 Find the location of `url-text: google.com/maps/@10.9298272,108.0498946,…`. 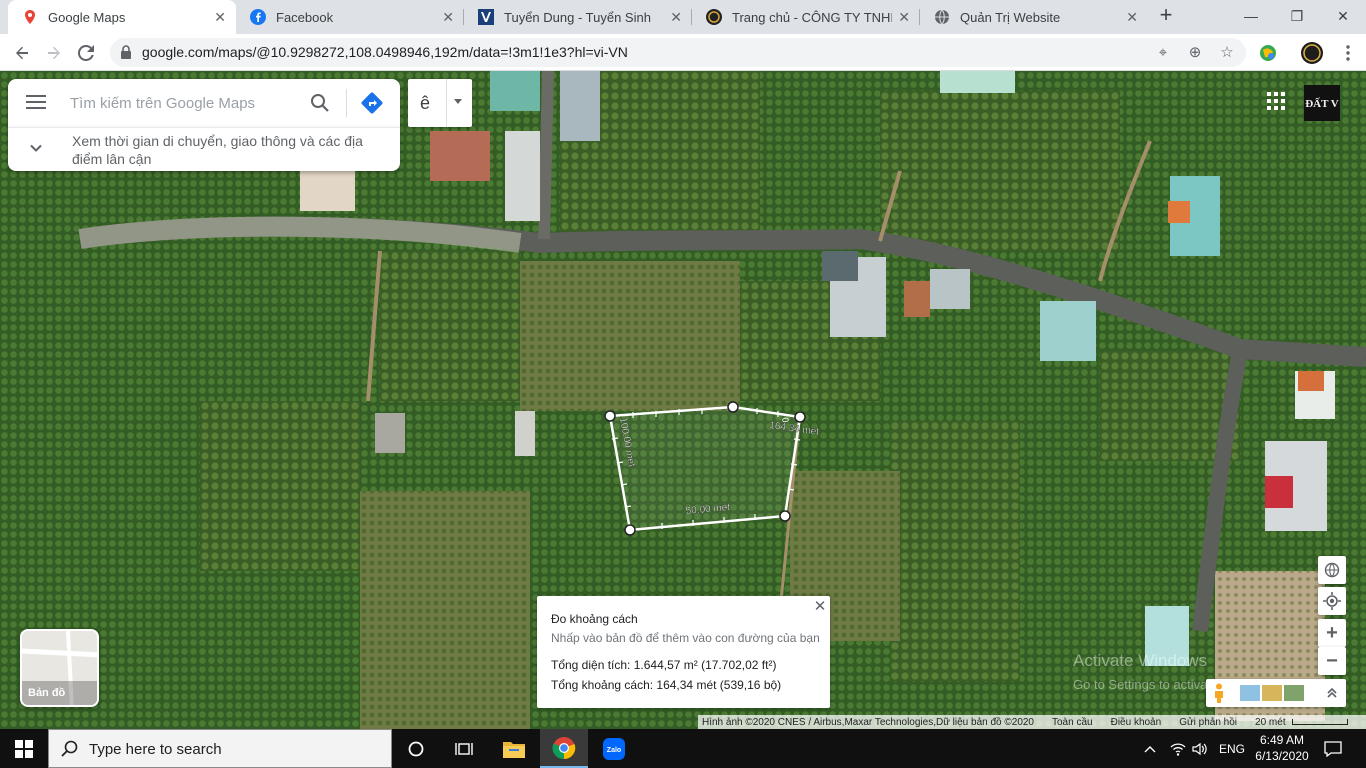

url-text: google.com/maps/@10.9298272,108.0498946,… is located at coordinates (385, 52).